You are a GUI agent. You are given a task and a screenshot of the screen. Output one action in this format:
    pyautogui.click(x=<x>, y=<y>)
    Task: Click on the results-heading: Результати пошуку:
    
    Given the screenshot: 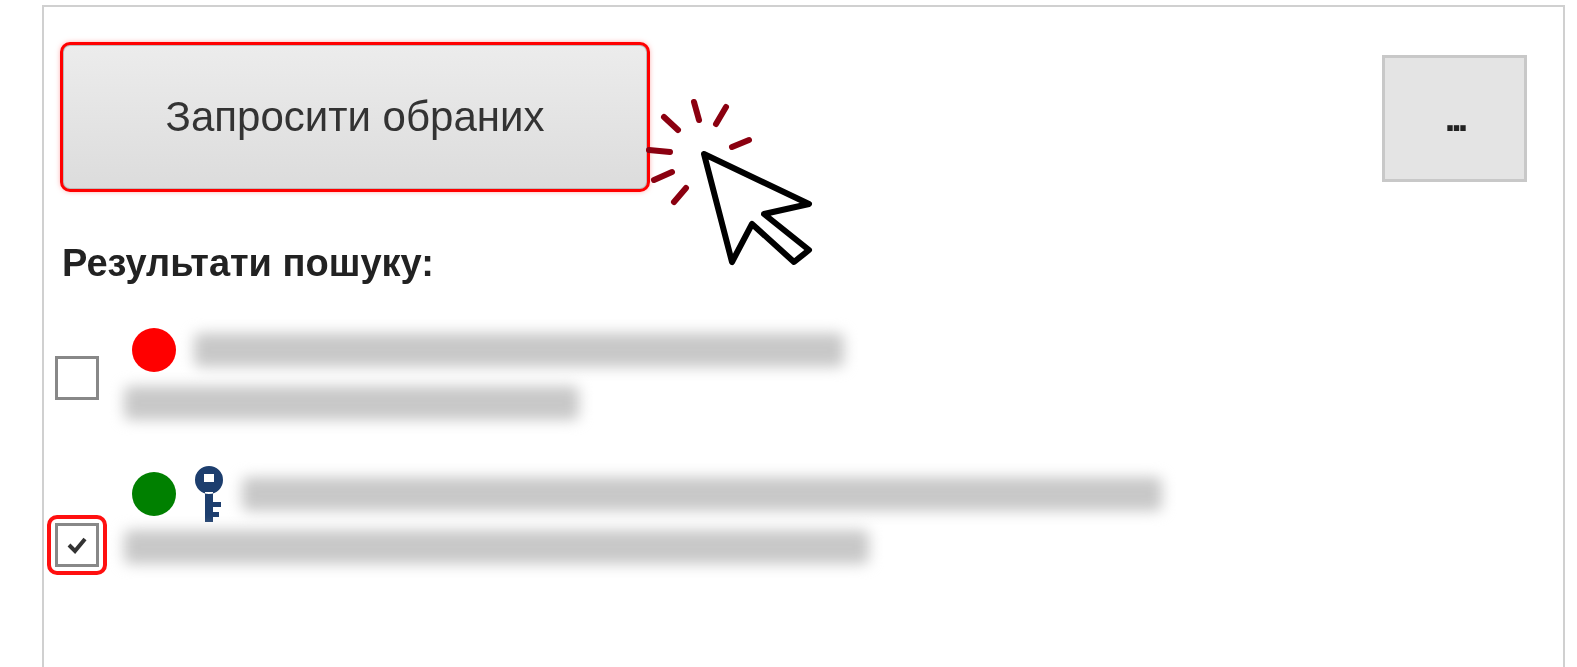 What is the action you would take?
    pyautogui.click(x=248, y=263)
    